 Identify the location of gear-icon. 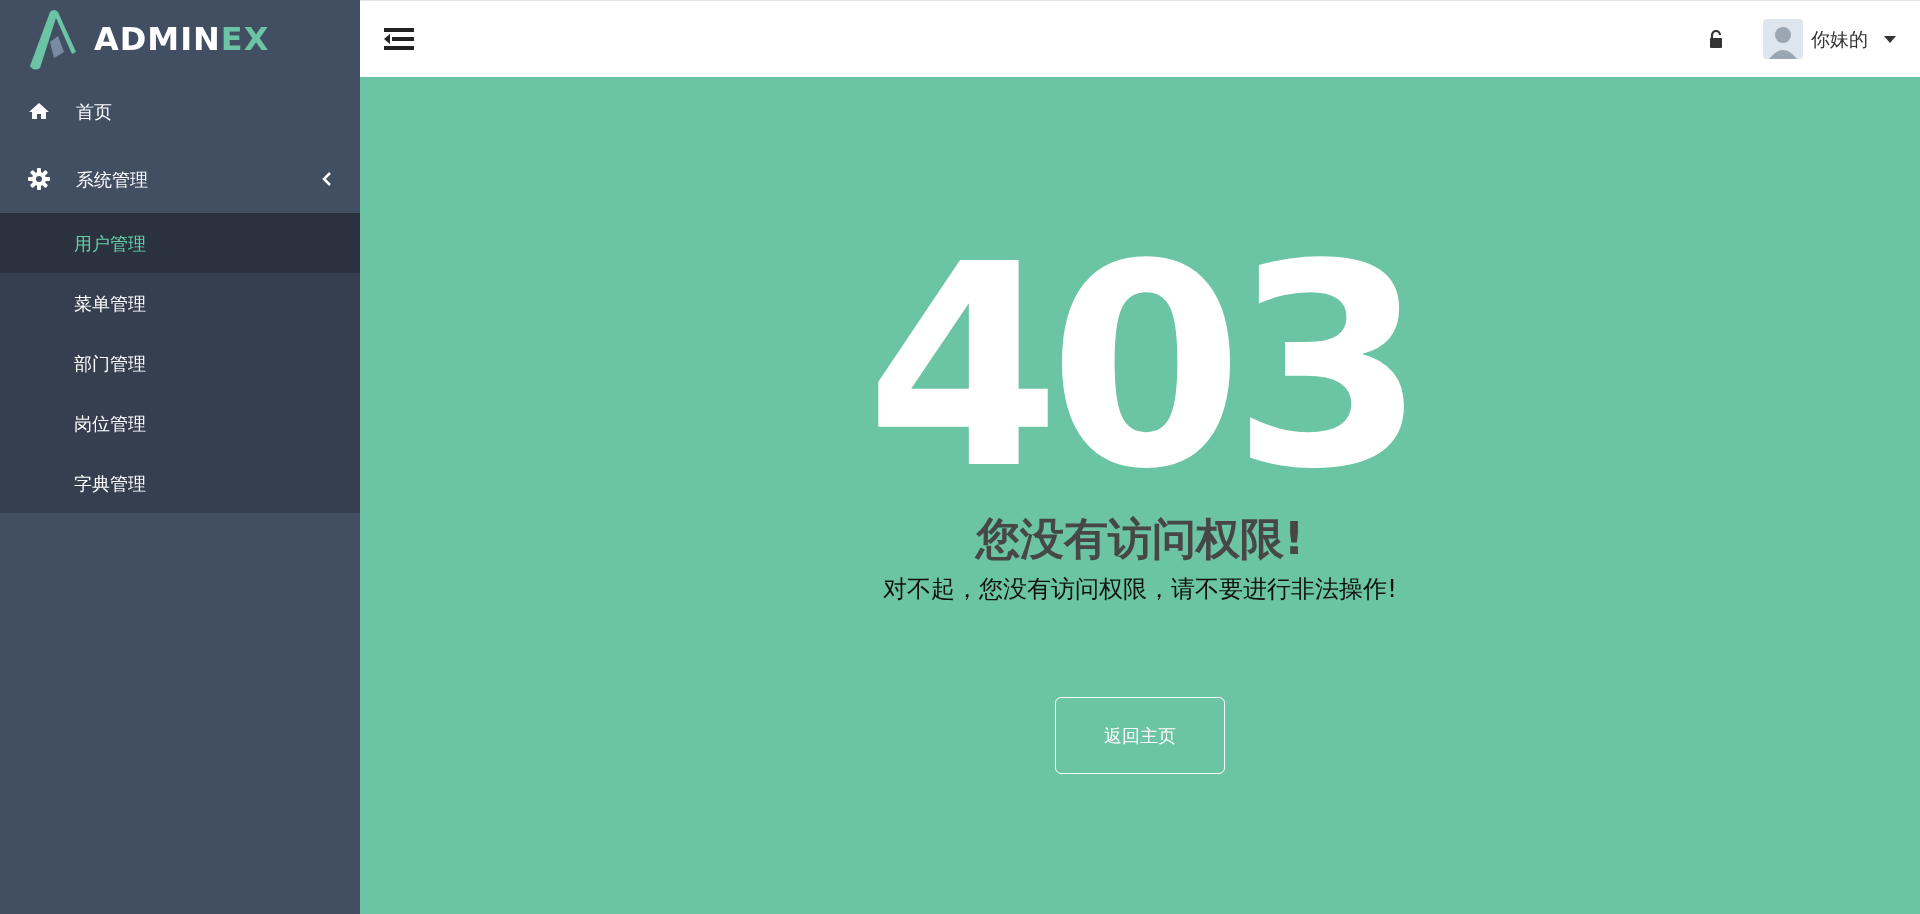
(39, 179).